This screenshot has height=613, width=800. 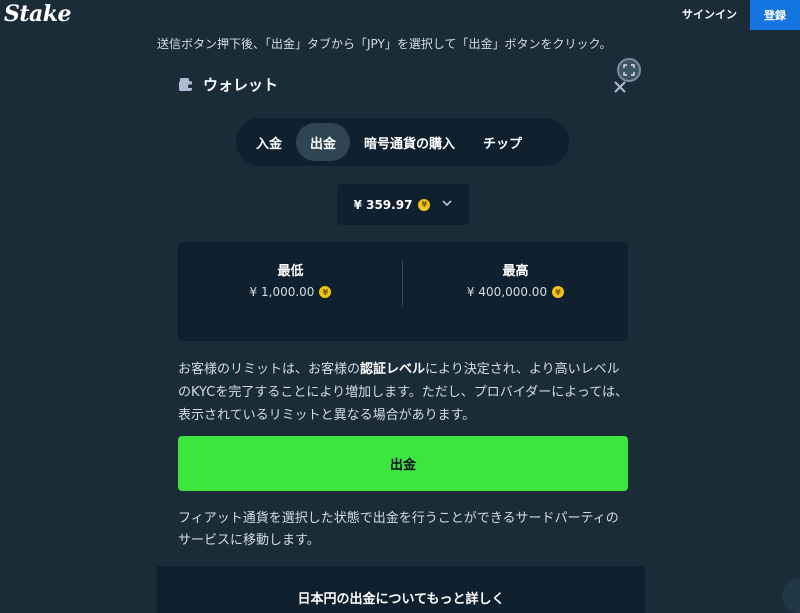 I want to click on balance-value: ¥ 359.97, so click(x=383, y=204).